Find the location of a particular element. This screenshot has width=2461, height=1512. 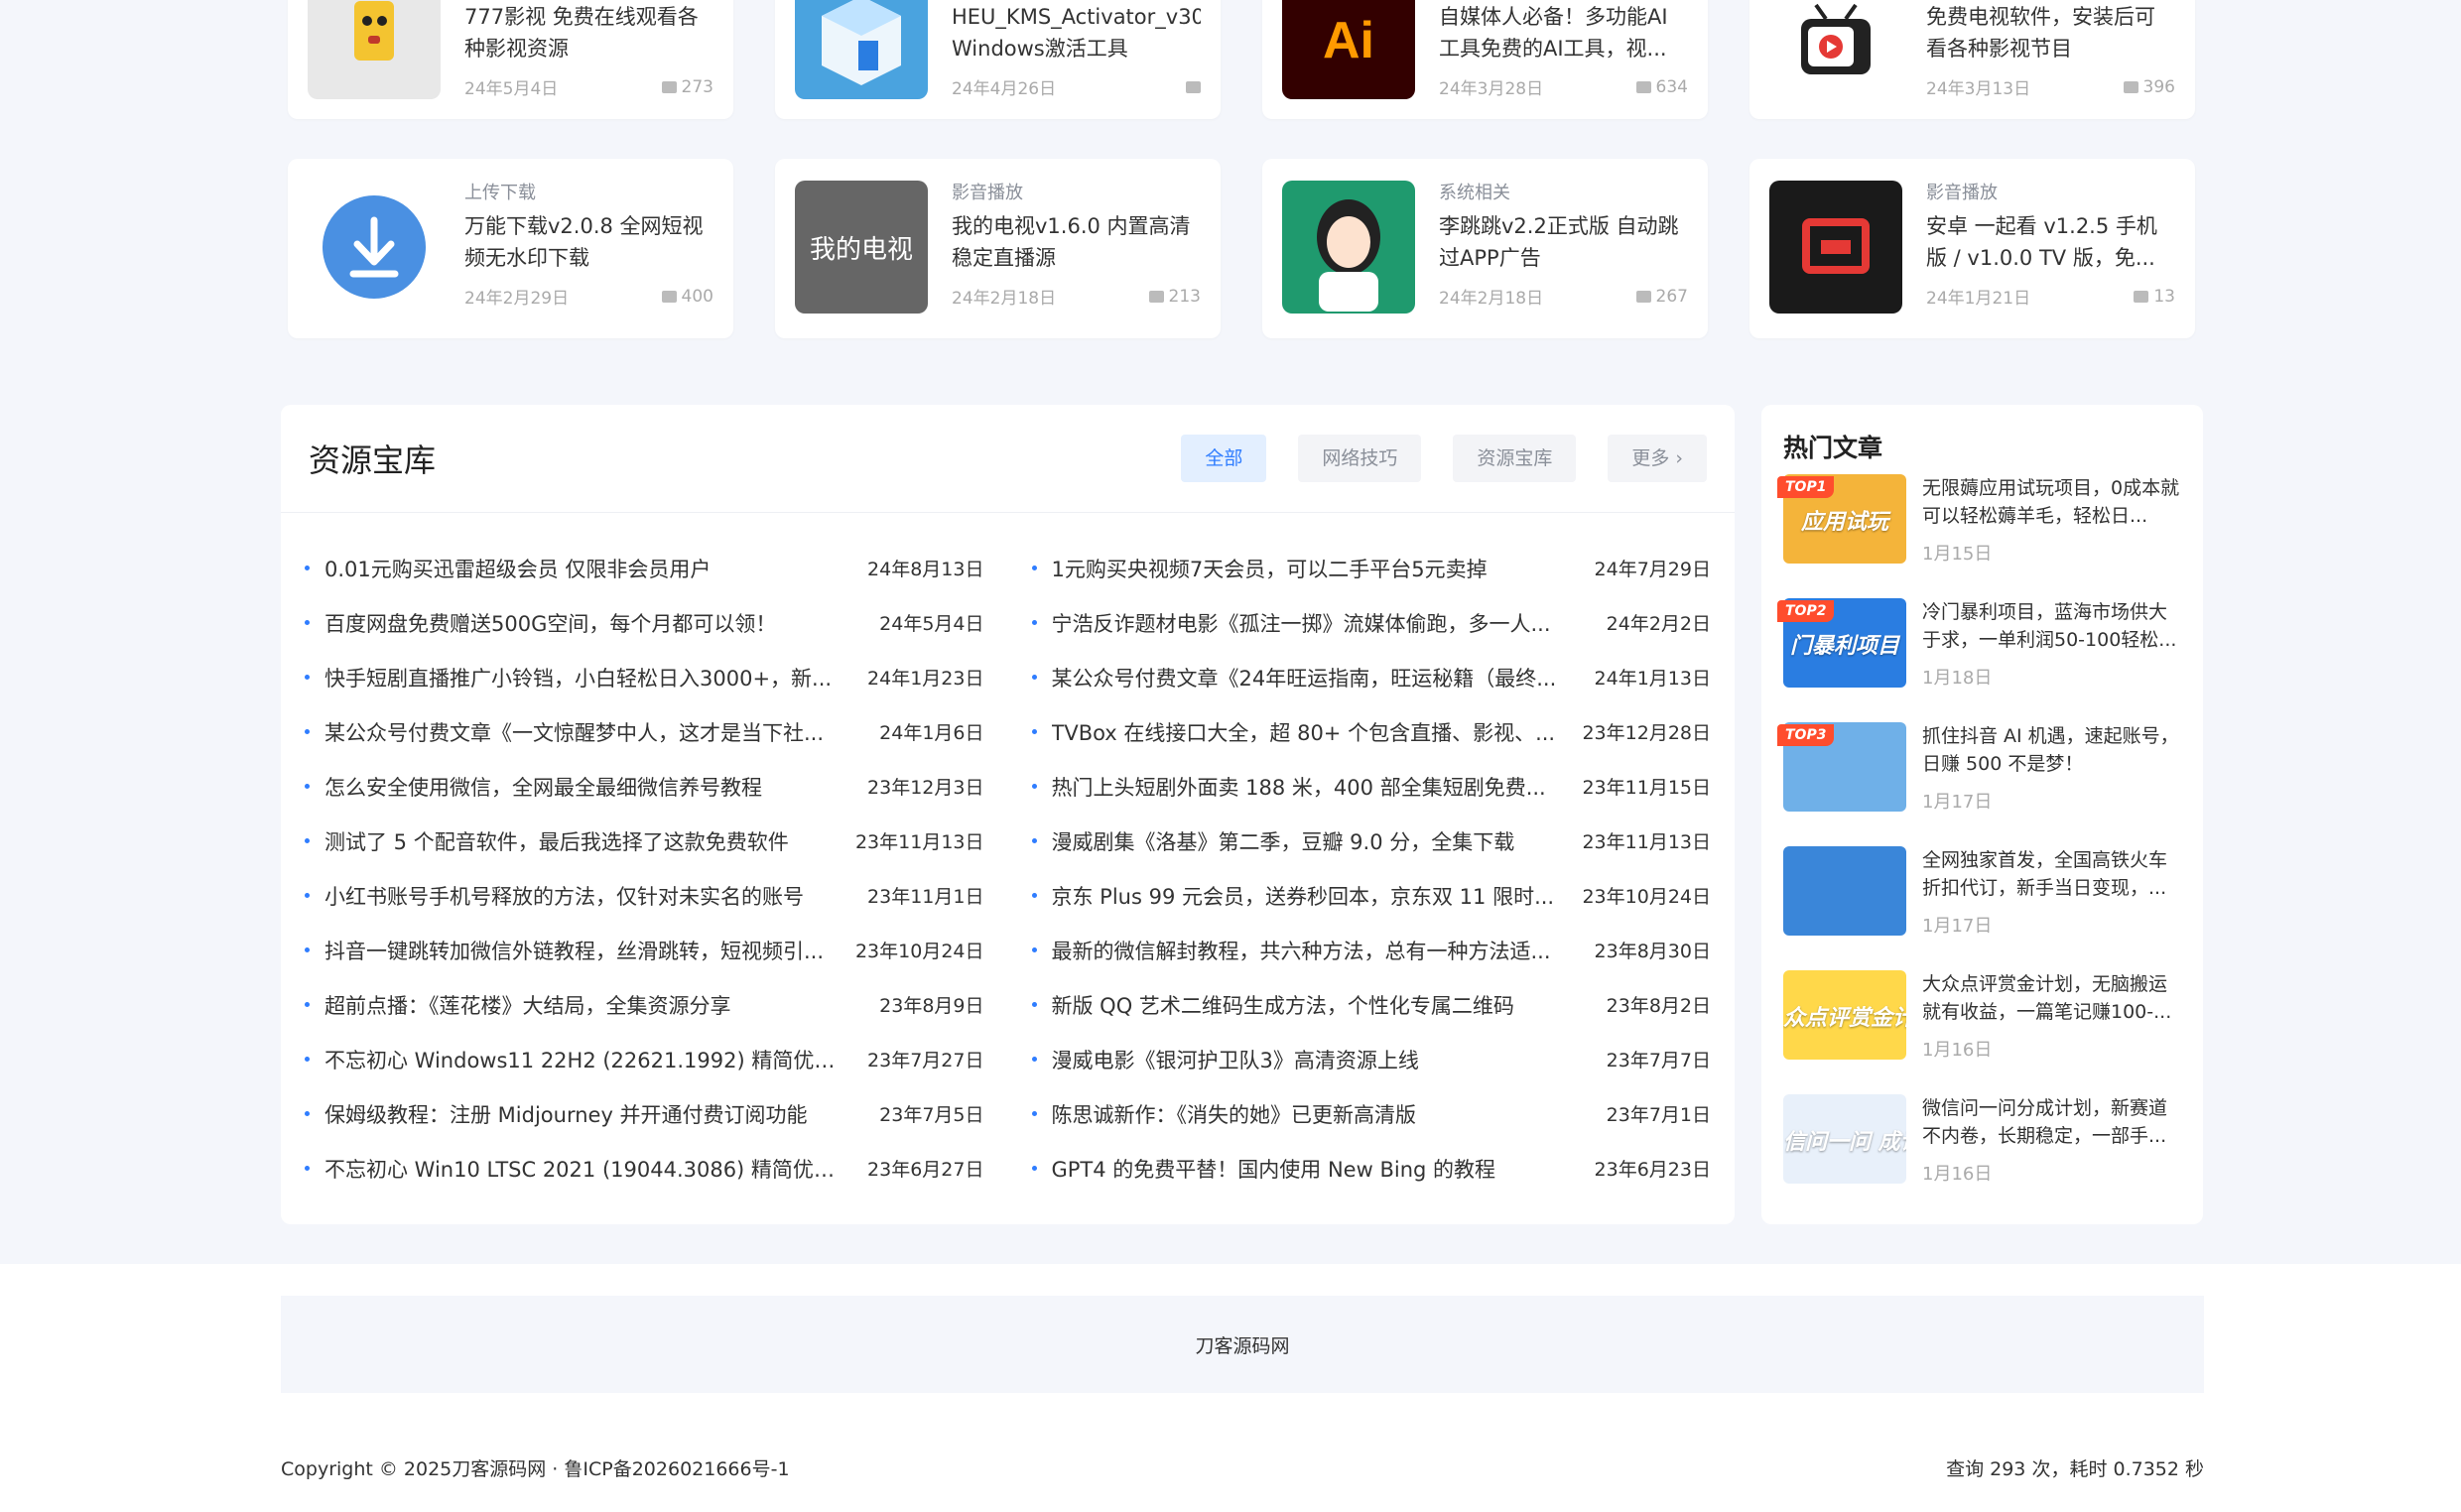

list-item: 保姆级教程：注册 Midjourney 并开通付费订阅功能 23年7月5日 is located at coordinates (644, 1113).